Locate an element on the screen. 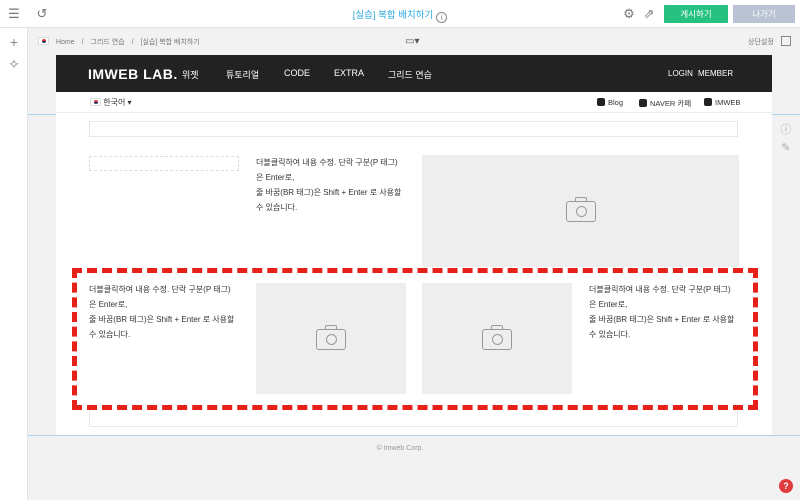  language-select: 한국어 ▾ is located at coordinates (111, 102).